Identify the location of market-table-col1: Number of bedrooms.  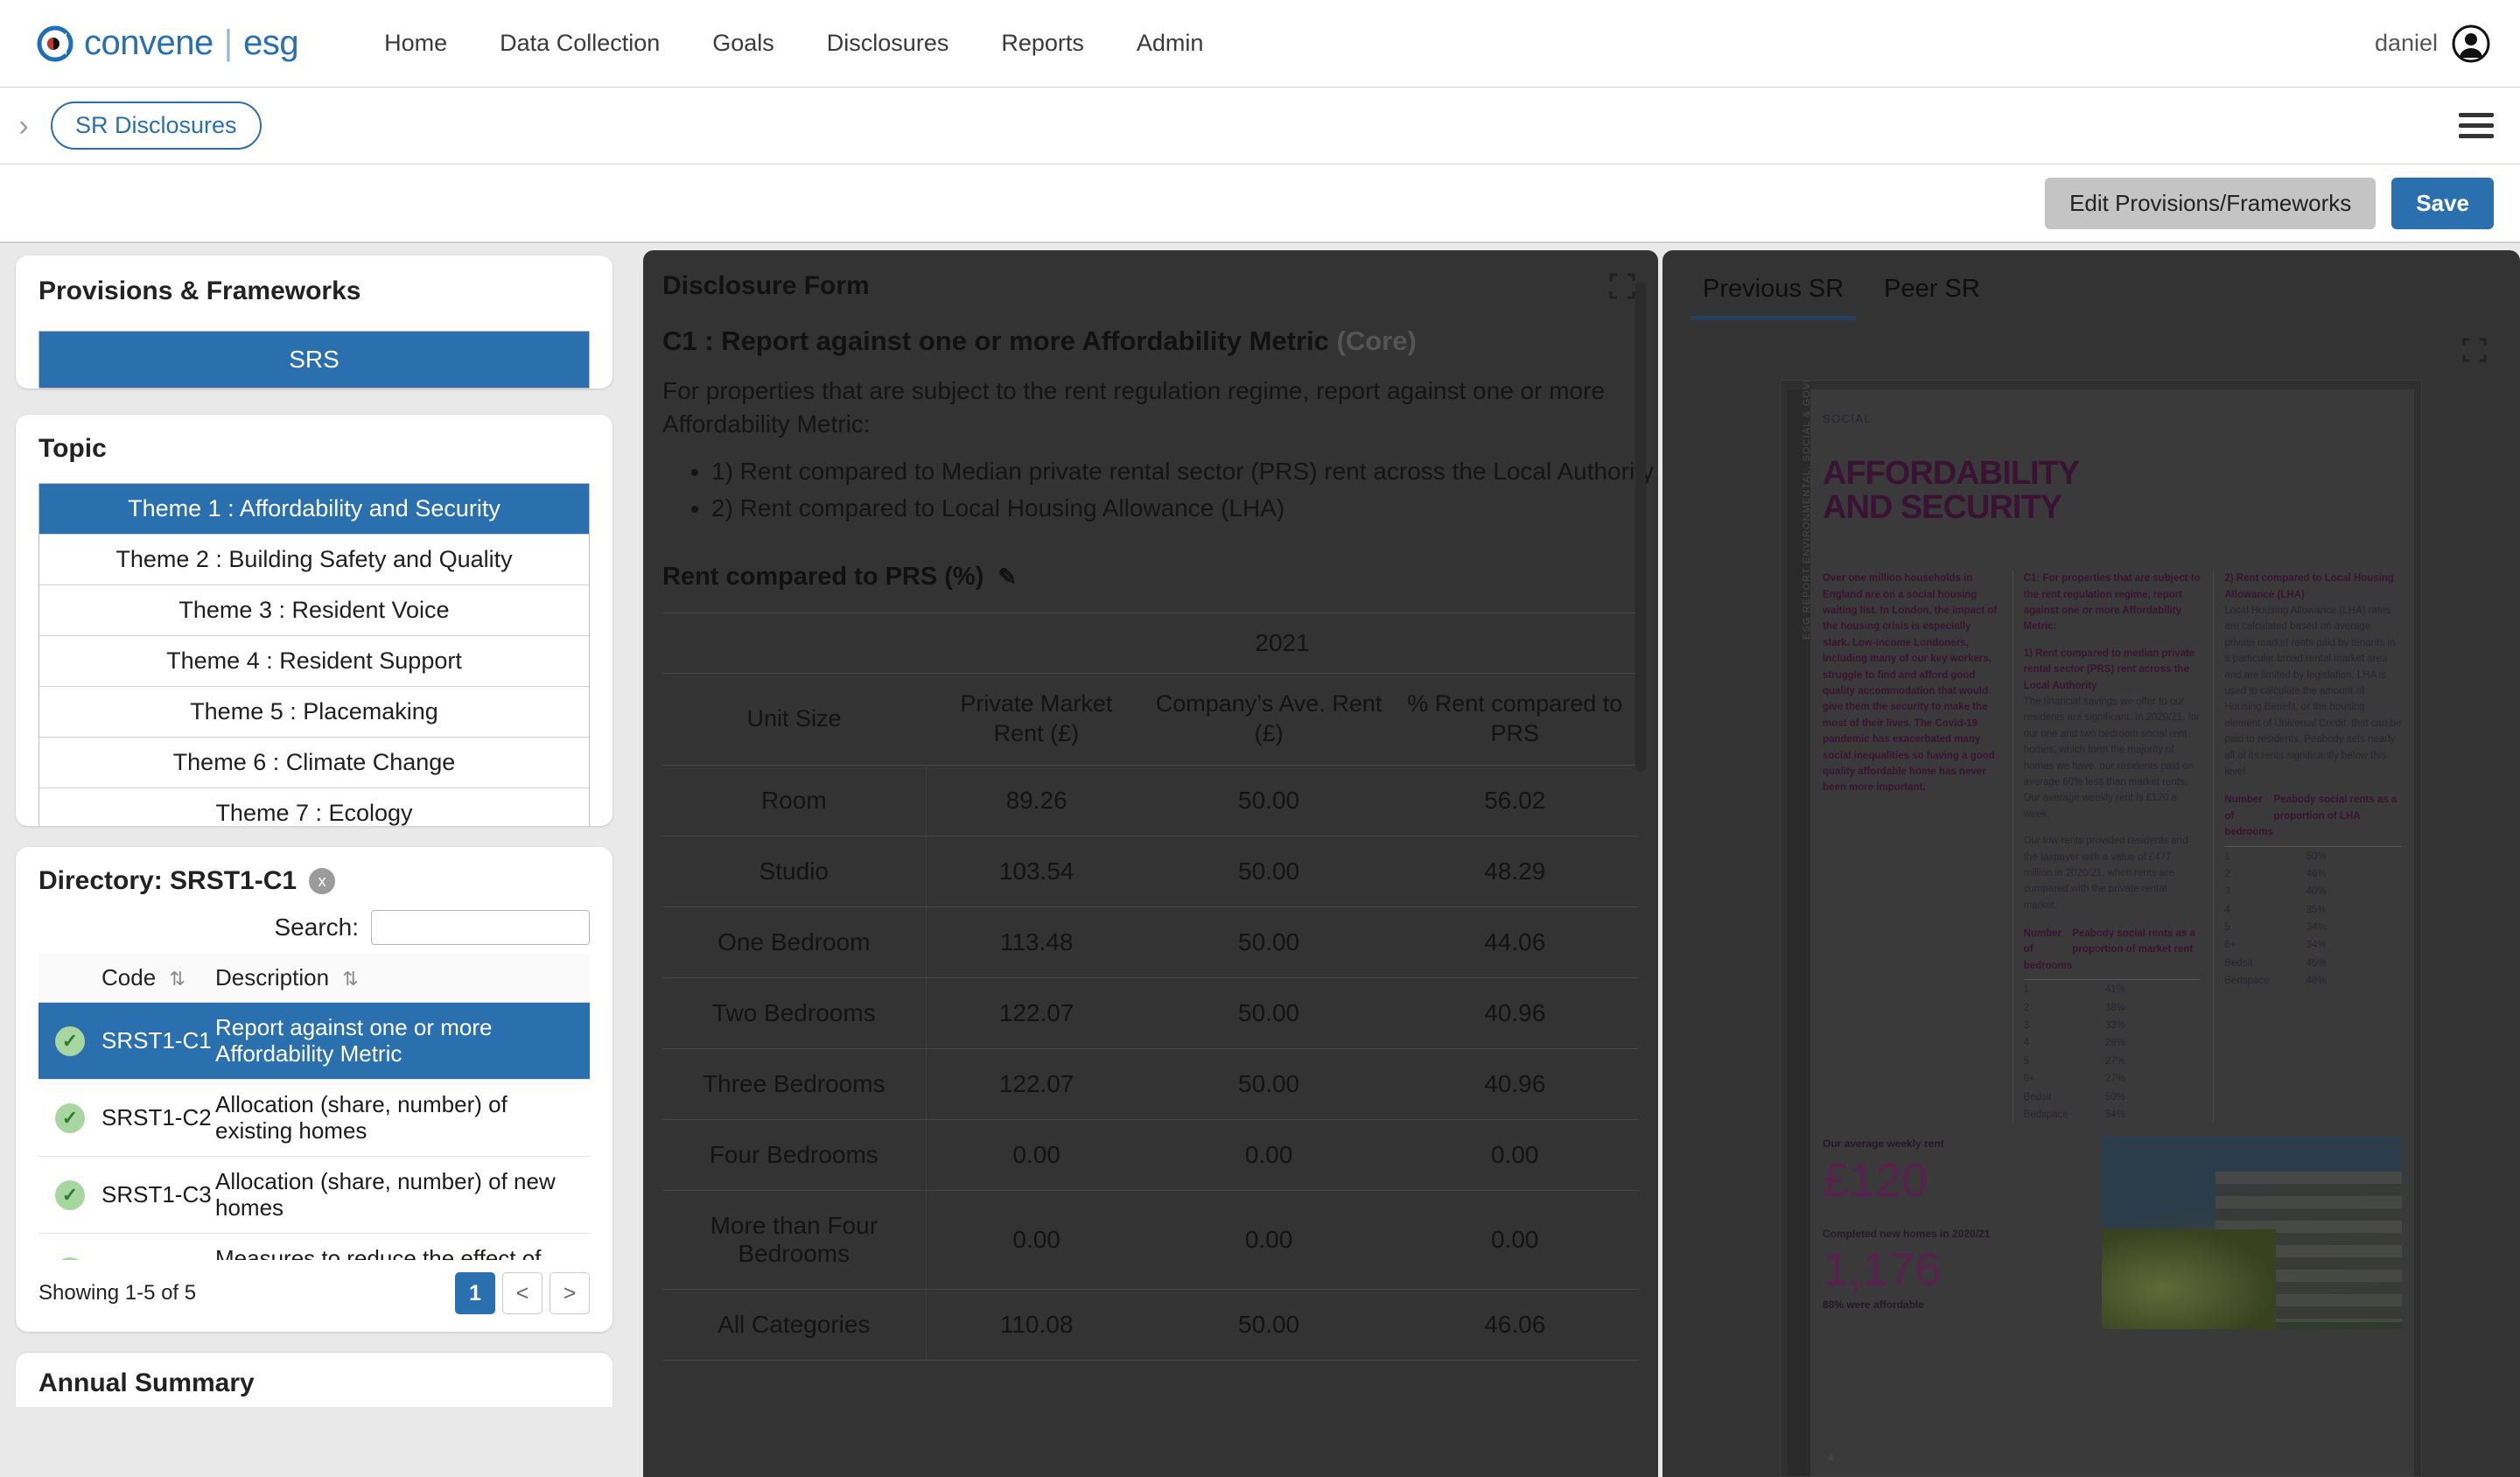
(2048, 949).